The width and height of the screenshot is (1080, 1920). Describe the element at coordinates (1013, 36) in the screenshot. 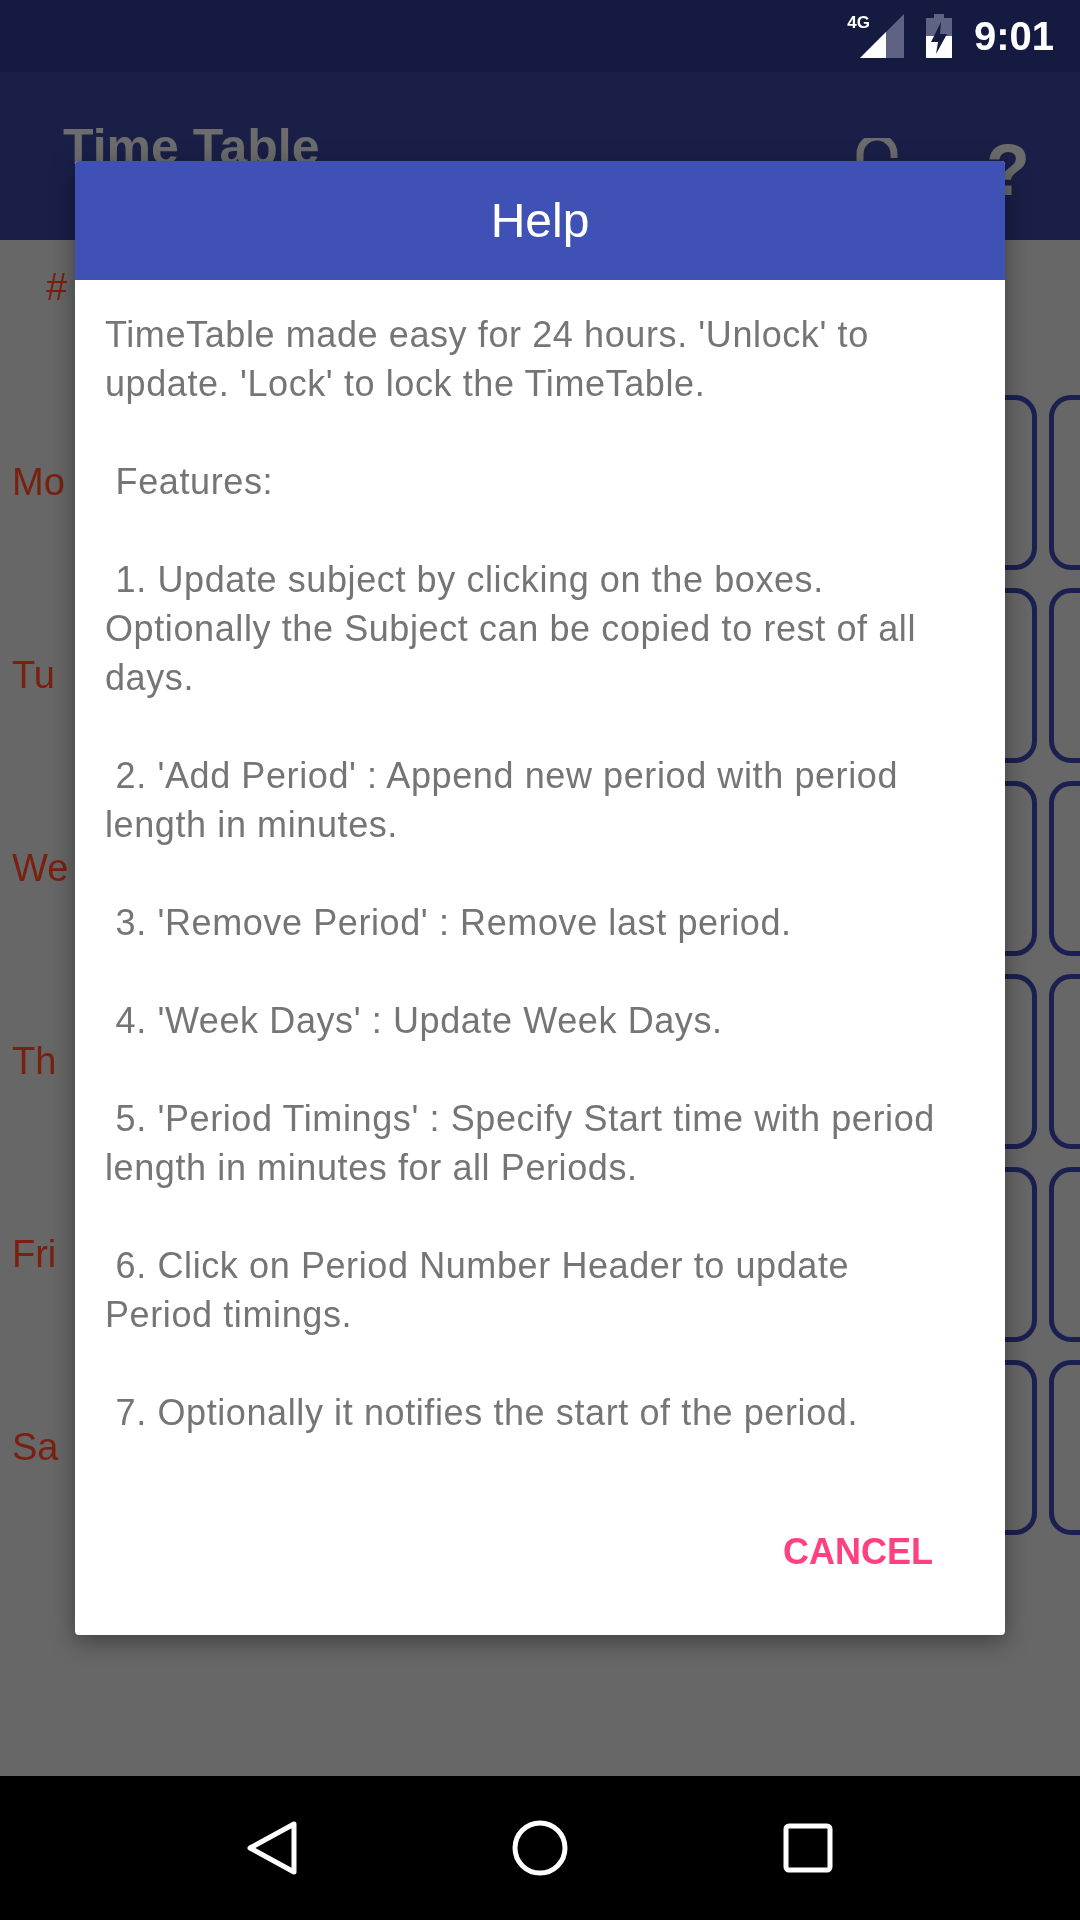

I see `clock-time: 9:01` at that location.